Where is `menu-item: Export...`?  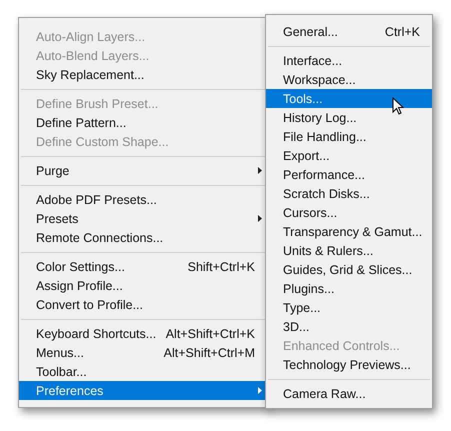 menu-item: Export... is located at coordinates (349, 155).